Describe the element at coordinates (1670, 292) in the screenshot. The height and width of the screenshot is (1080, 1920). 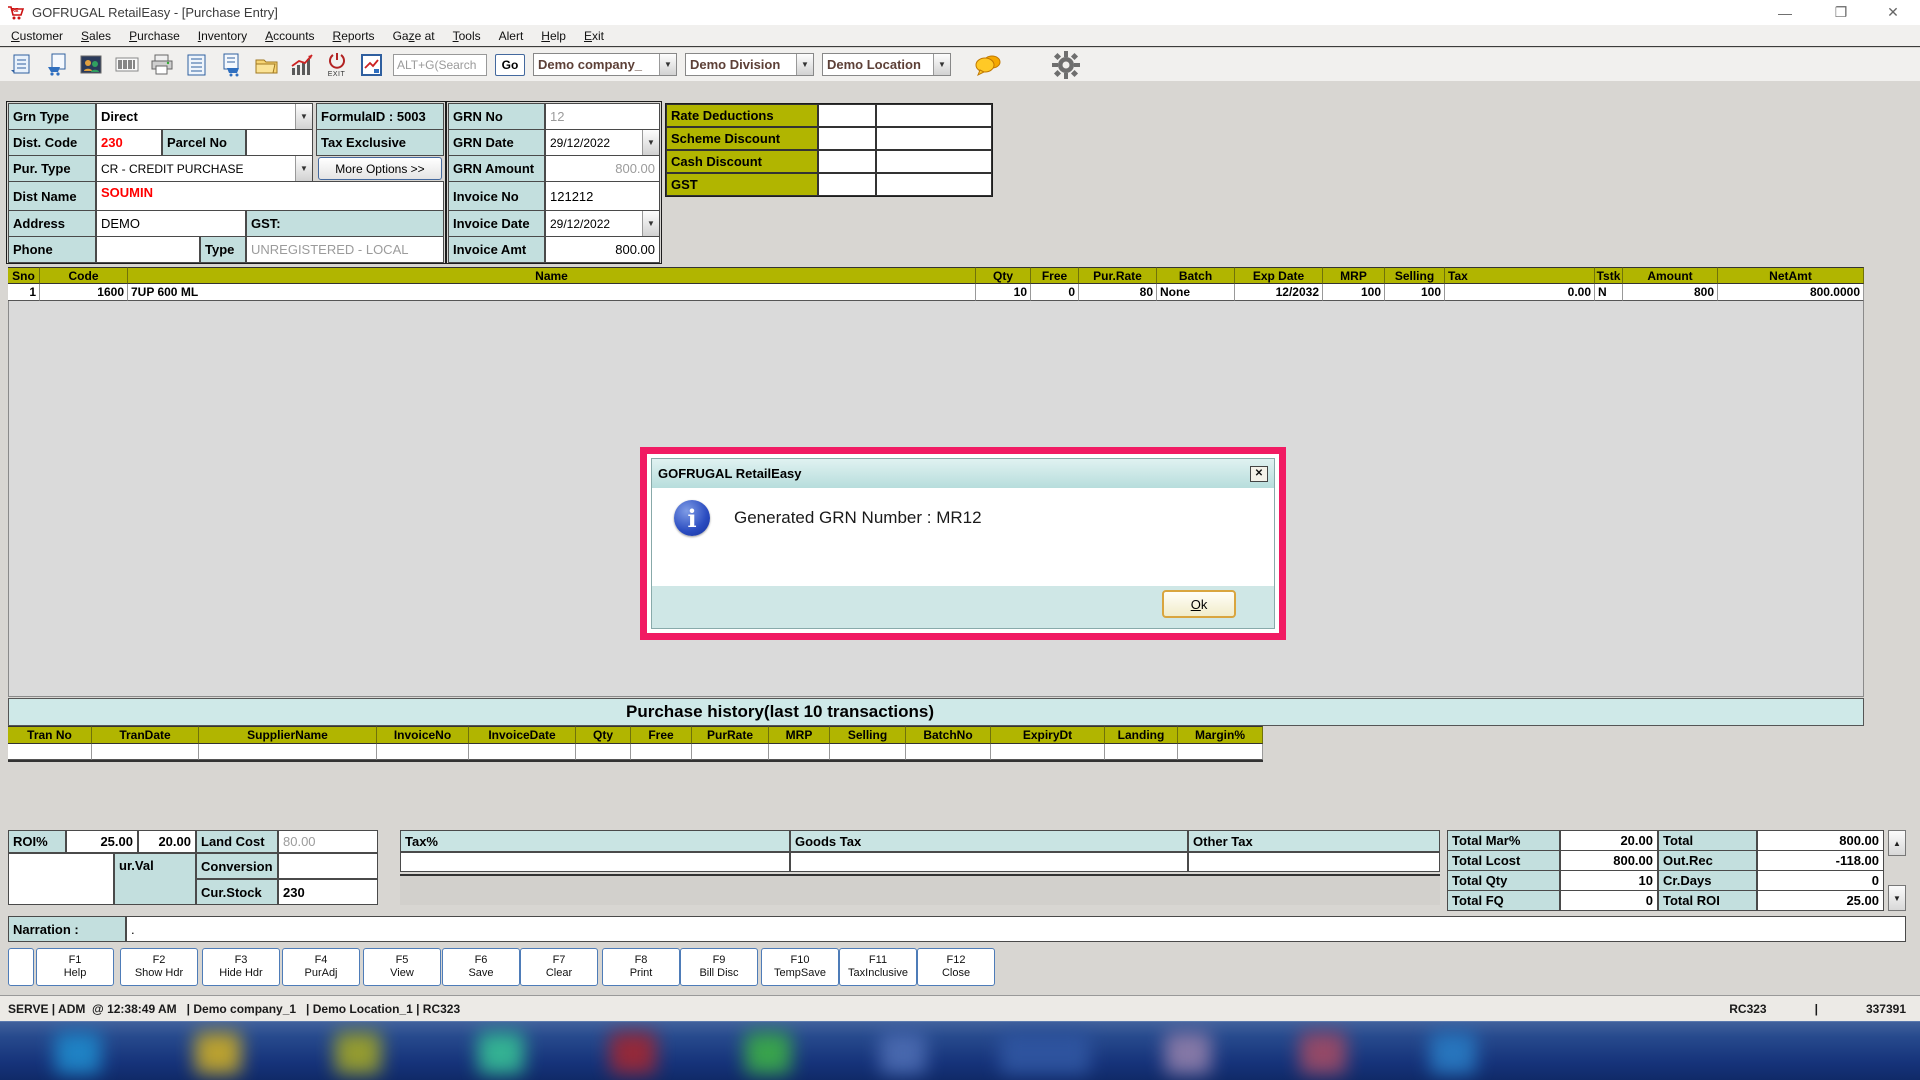
I see `item-cell-amount: 800` at that location.